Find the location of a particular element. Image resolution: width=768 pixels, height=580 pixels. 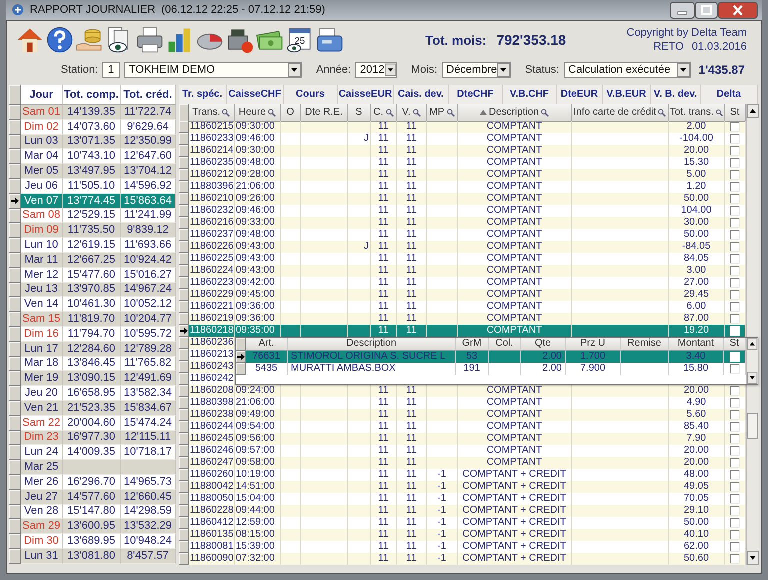

day-cell: Lun 03 is located at coordinates (42, 142).